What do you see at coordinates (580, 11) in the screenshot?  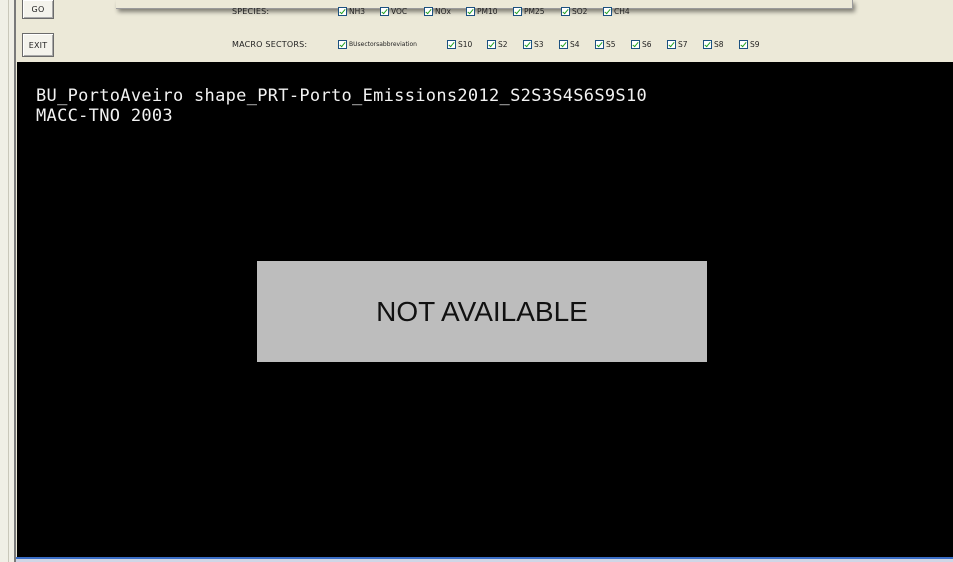 I see `species-checkbox-label: SO2` at bounding box center [580, 11].